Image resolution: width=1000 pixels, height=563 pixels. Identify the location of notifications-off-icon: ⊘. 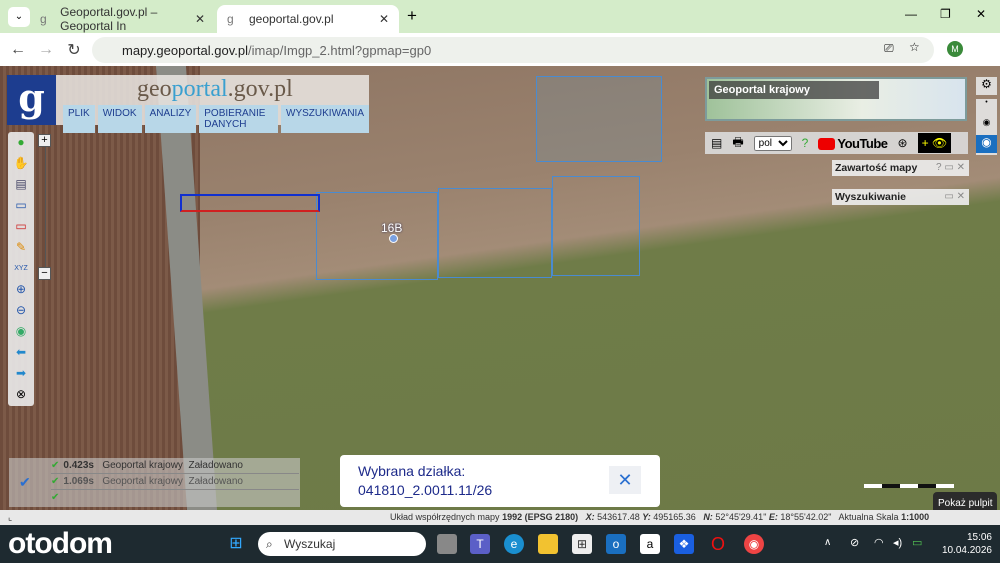
(854, 542).